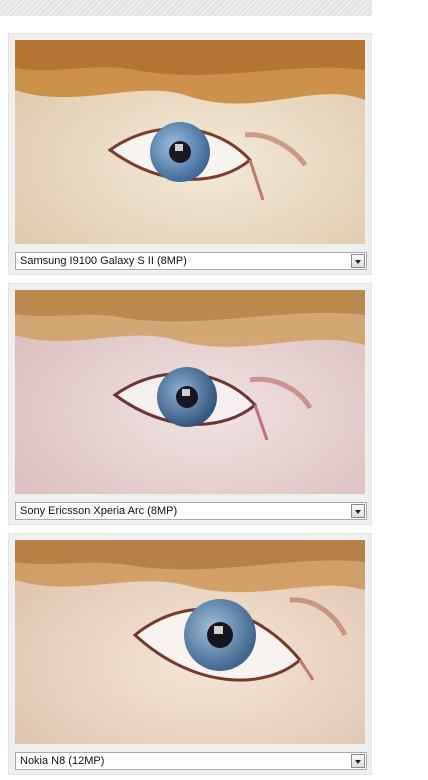 The height and width of the screenshot is (780, 428). Describe the element at coordinates (62, 761) in the screenshot. I see `camera-select-3-value: Nokia N8 (12MP)` at that location.